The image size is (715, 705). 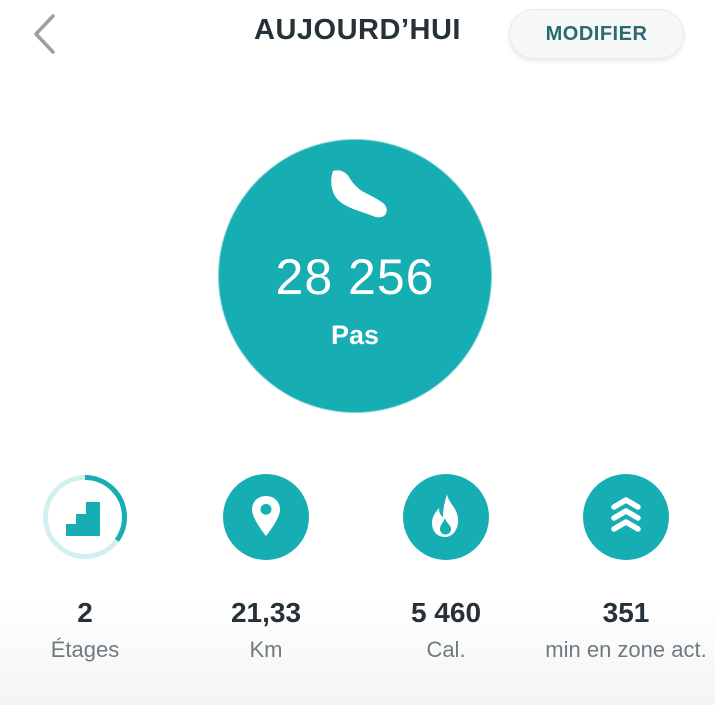 What do you see at coordinates (446, 649) in the screenshot?
I see `calories-label: Cal.` at bounding box center [446, 649].